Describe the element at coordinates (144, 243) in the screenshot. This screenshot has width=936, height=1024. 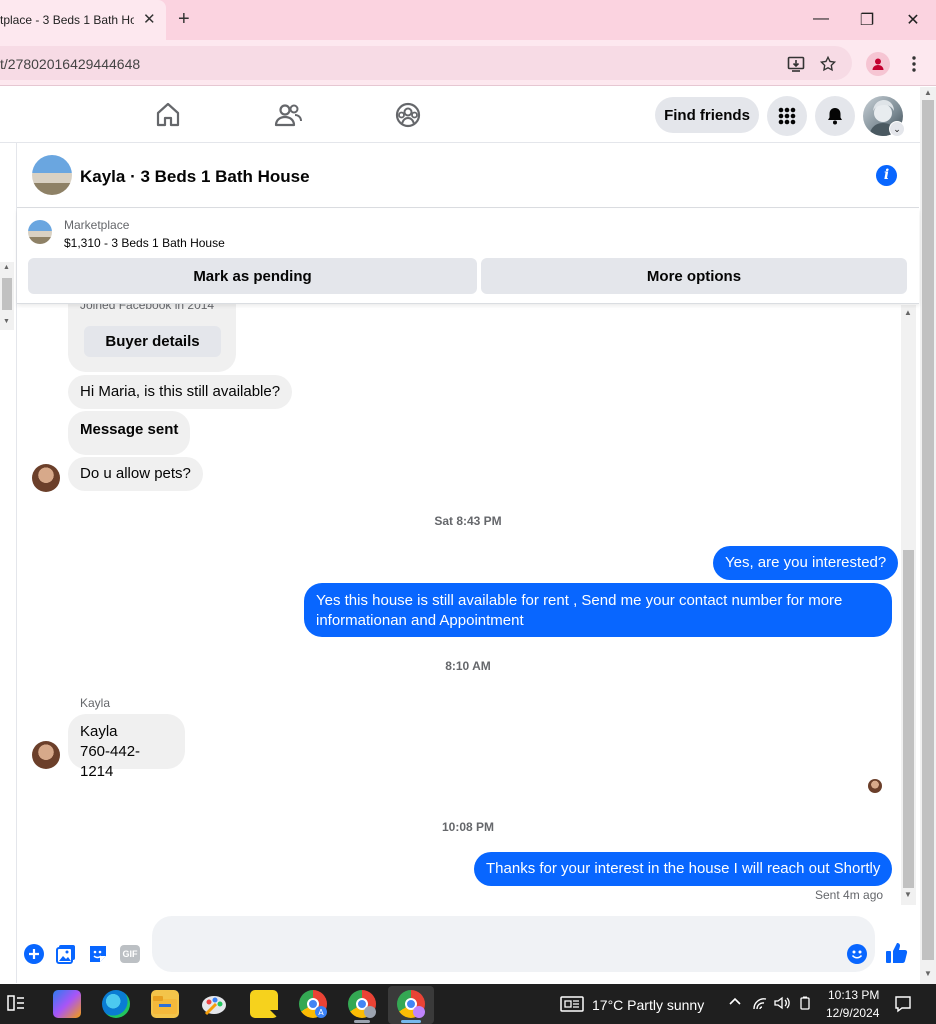
I see `listing-price-title: $1,310 - 3 Beds 1 Bath House` at that location.